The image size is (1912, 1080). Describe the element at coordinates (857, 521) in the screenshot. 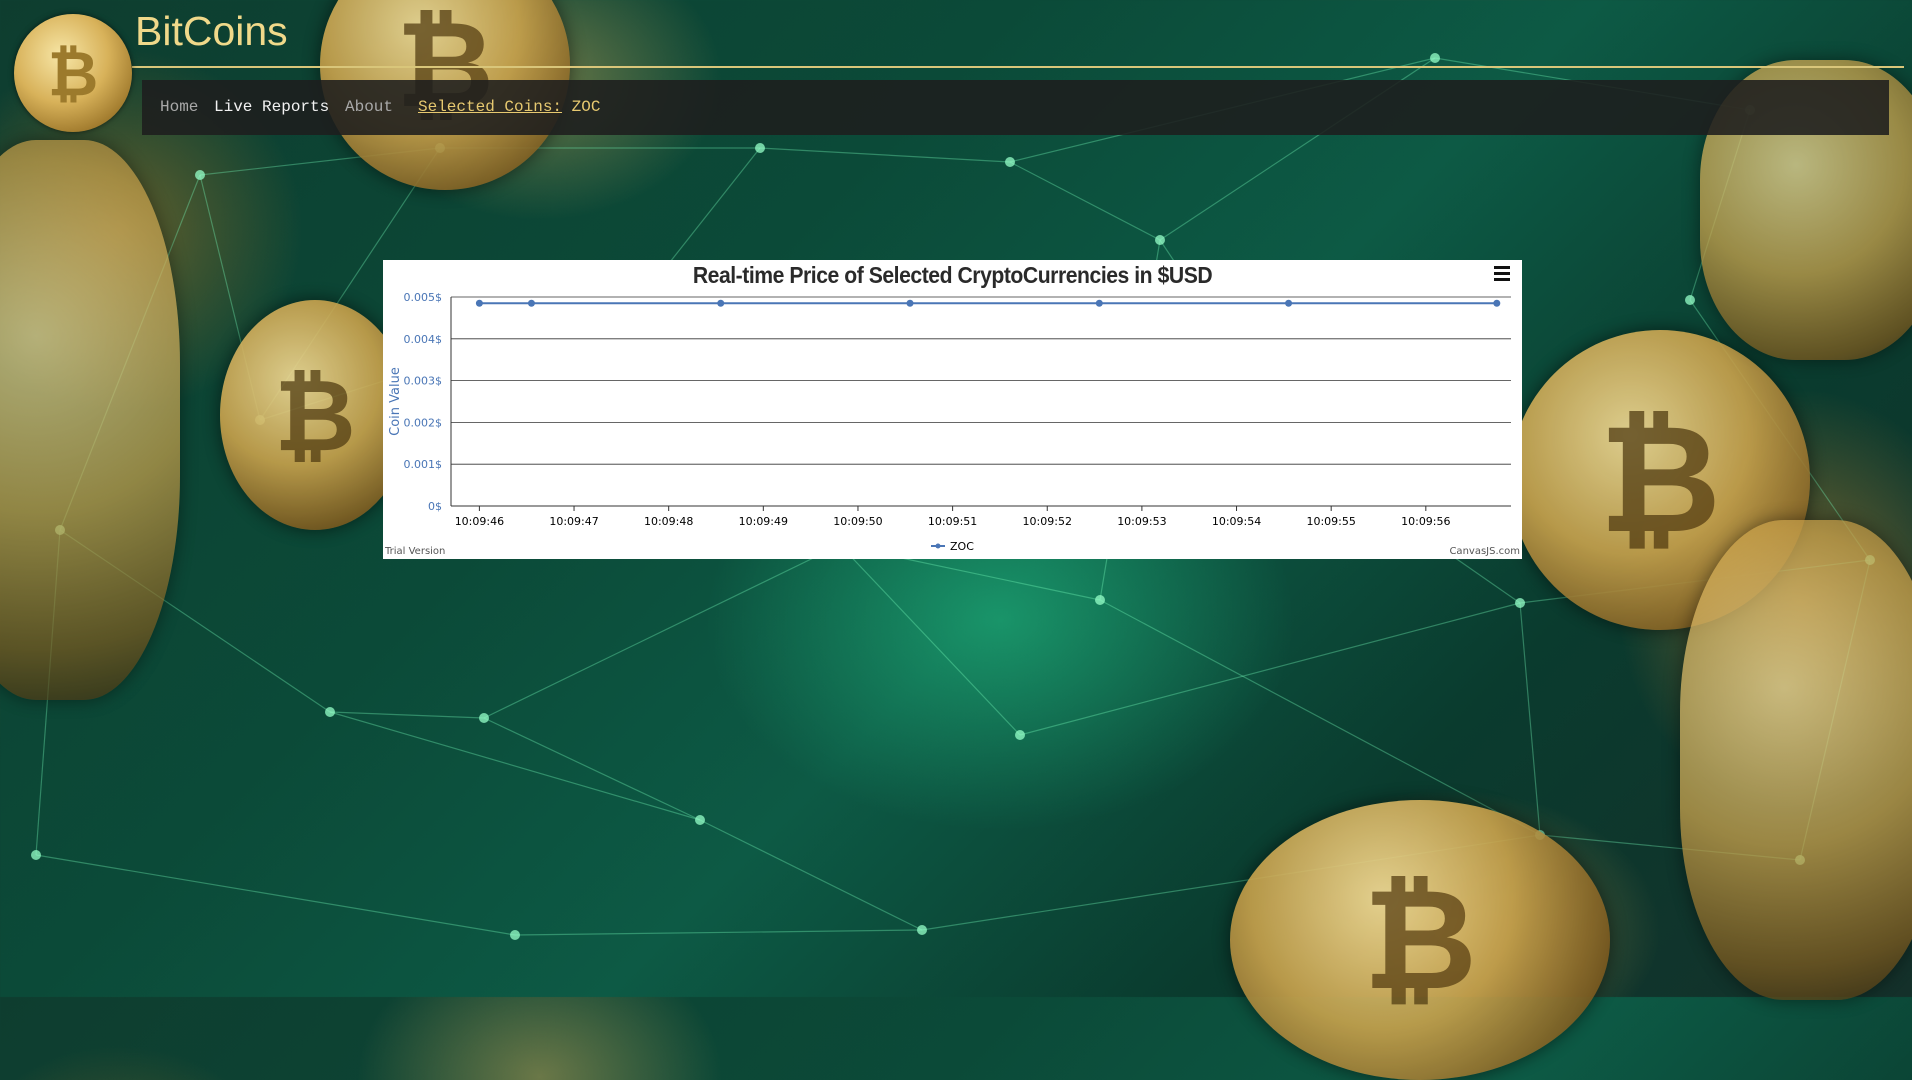

I see `x-tick-label: 10:09:50` at that location.